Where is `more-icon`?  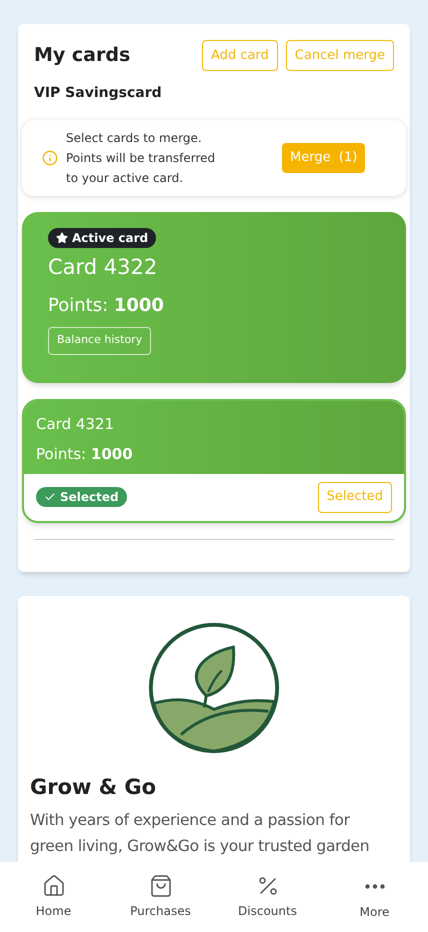 more-icon is located at coordinates (374, 886).